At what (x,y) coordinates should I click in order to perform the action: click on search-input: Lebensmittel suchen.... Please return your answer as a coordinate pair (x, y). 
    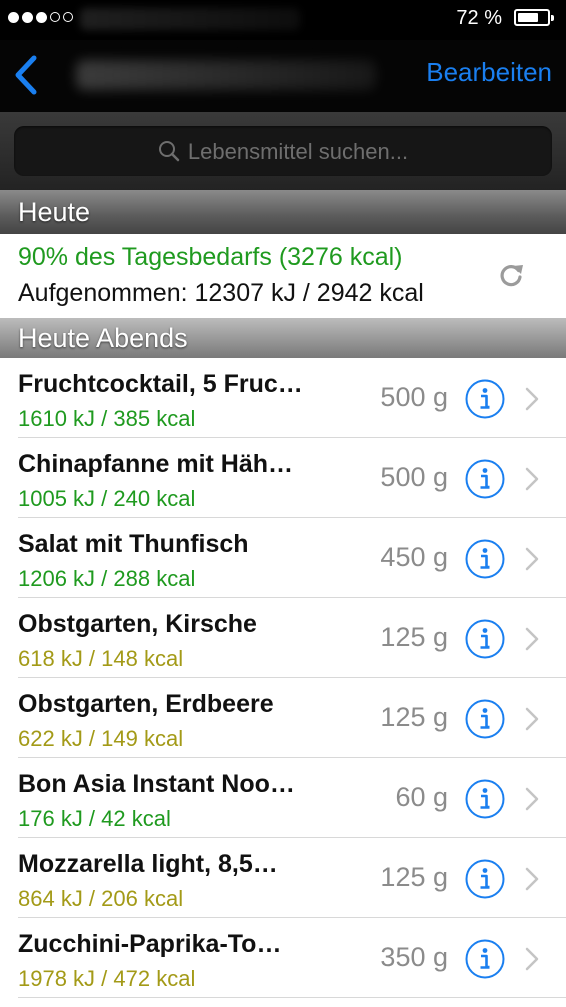
    Looking at the image, I should click on (283, 151).